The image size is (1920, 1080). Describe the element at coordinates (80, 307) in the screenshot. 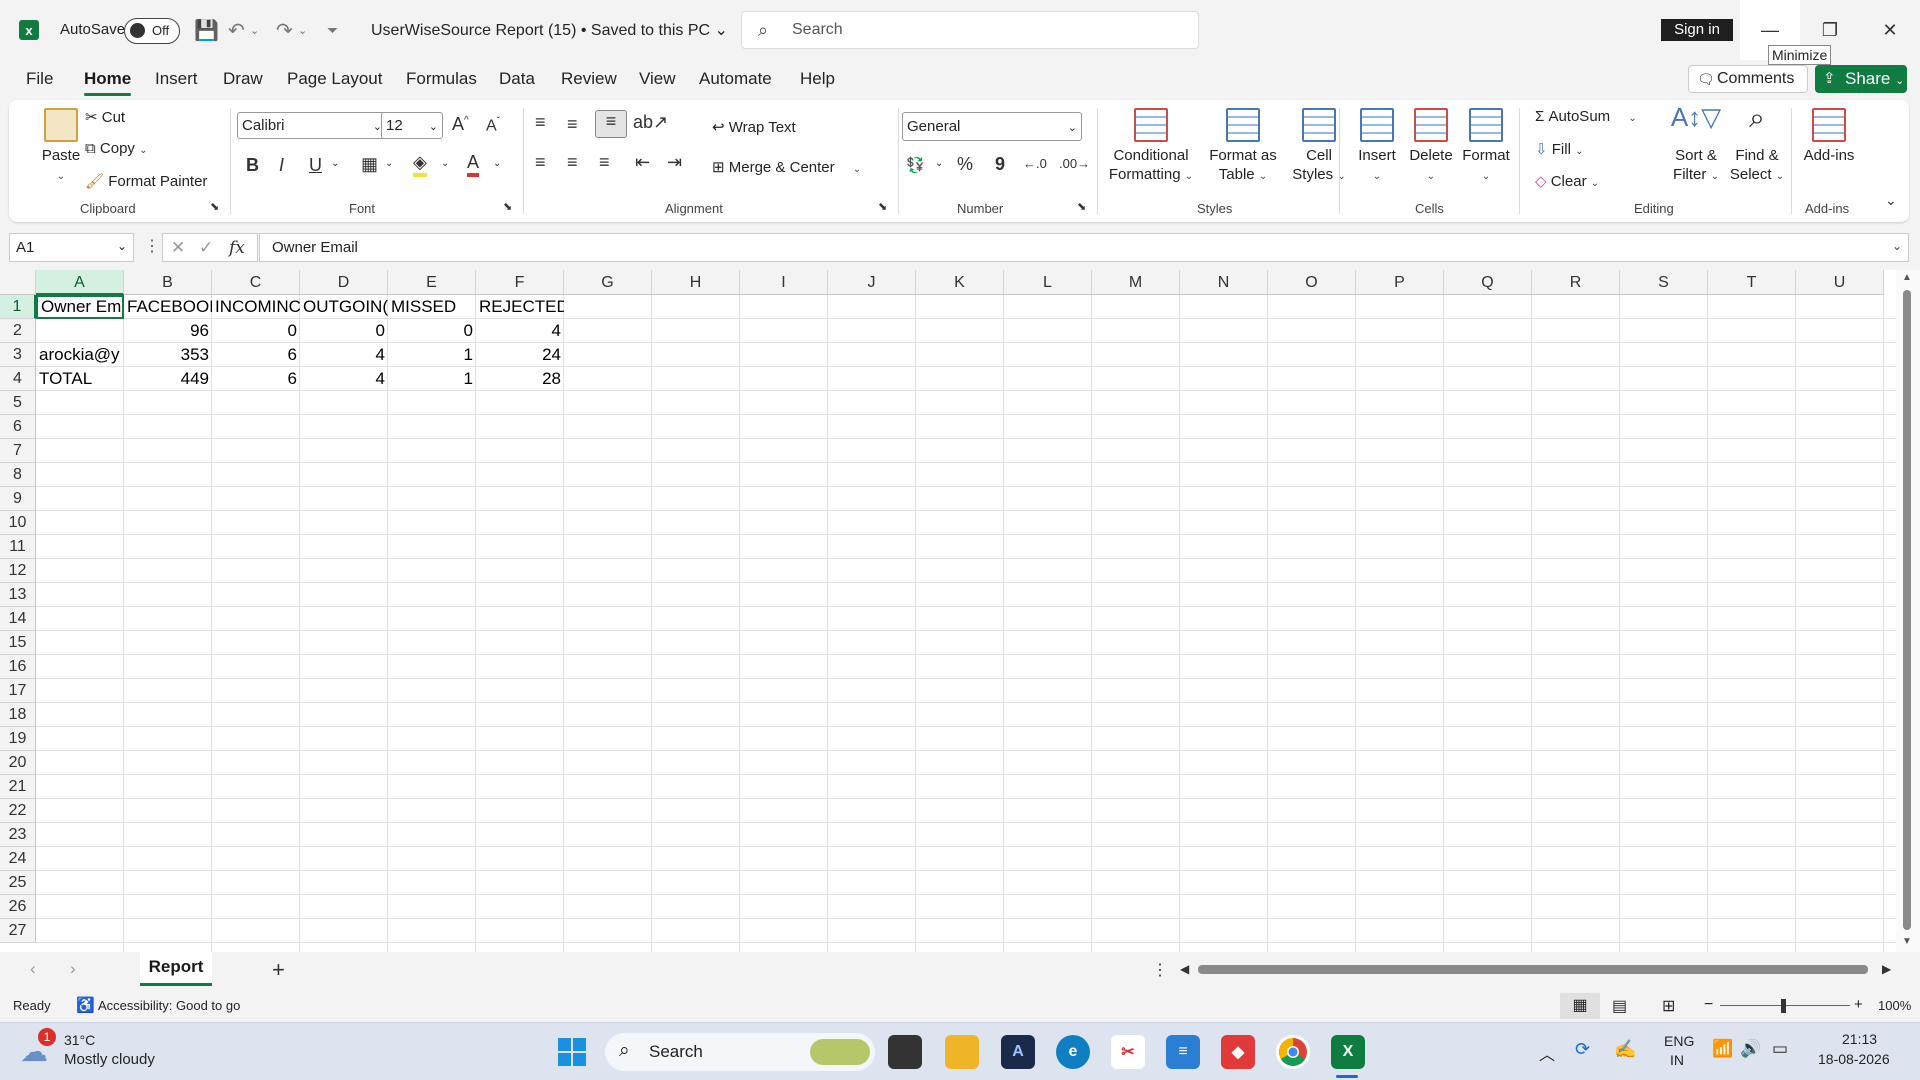

I see `active-cell: Owner Em` at that location.